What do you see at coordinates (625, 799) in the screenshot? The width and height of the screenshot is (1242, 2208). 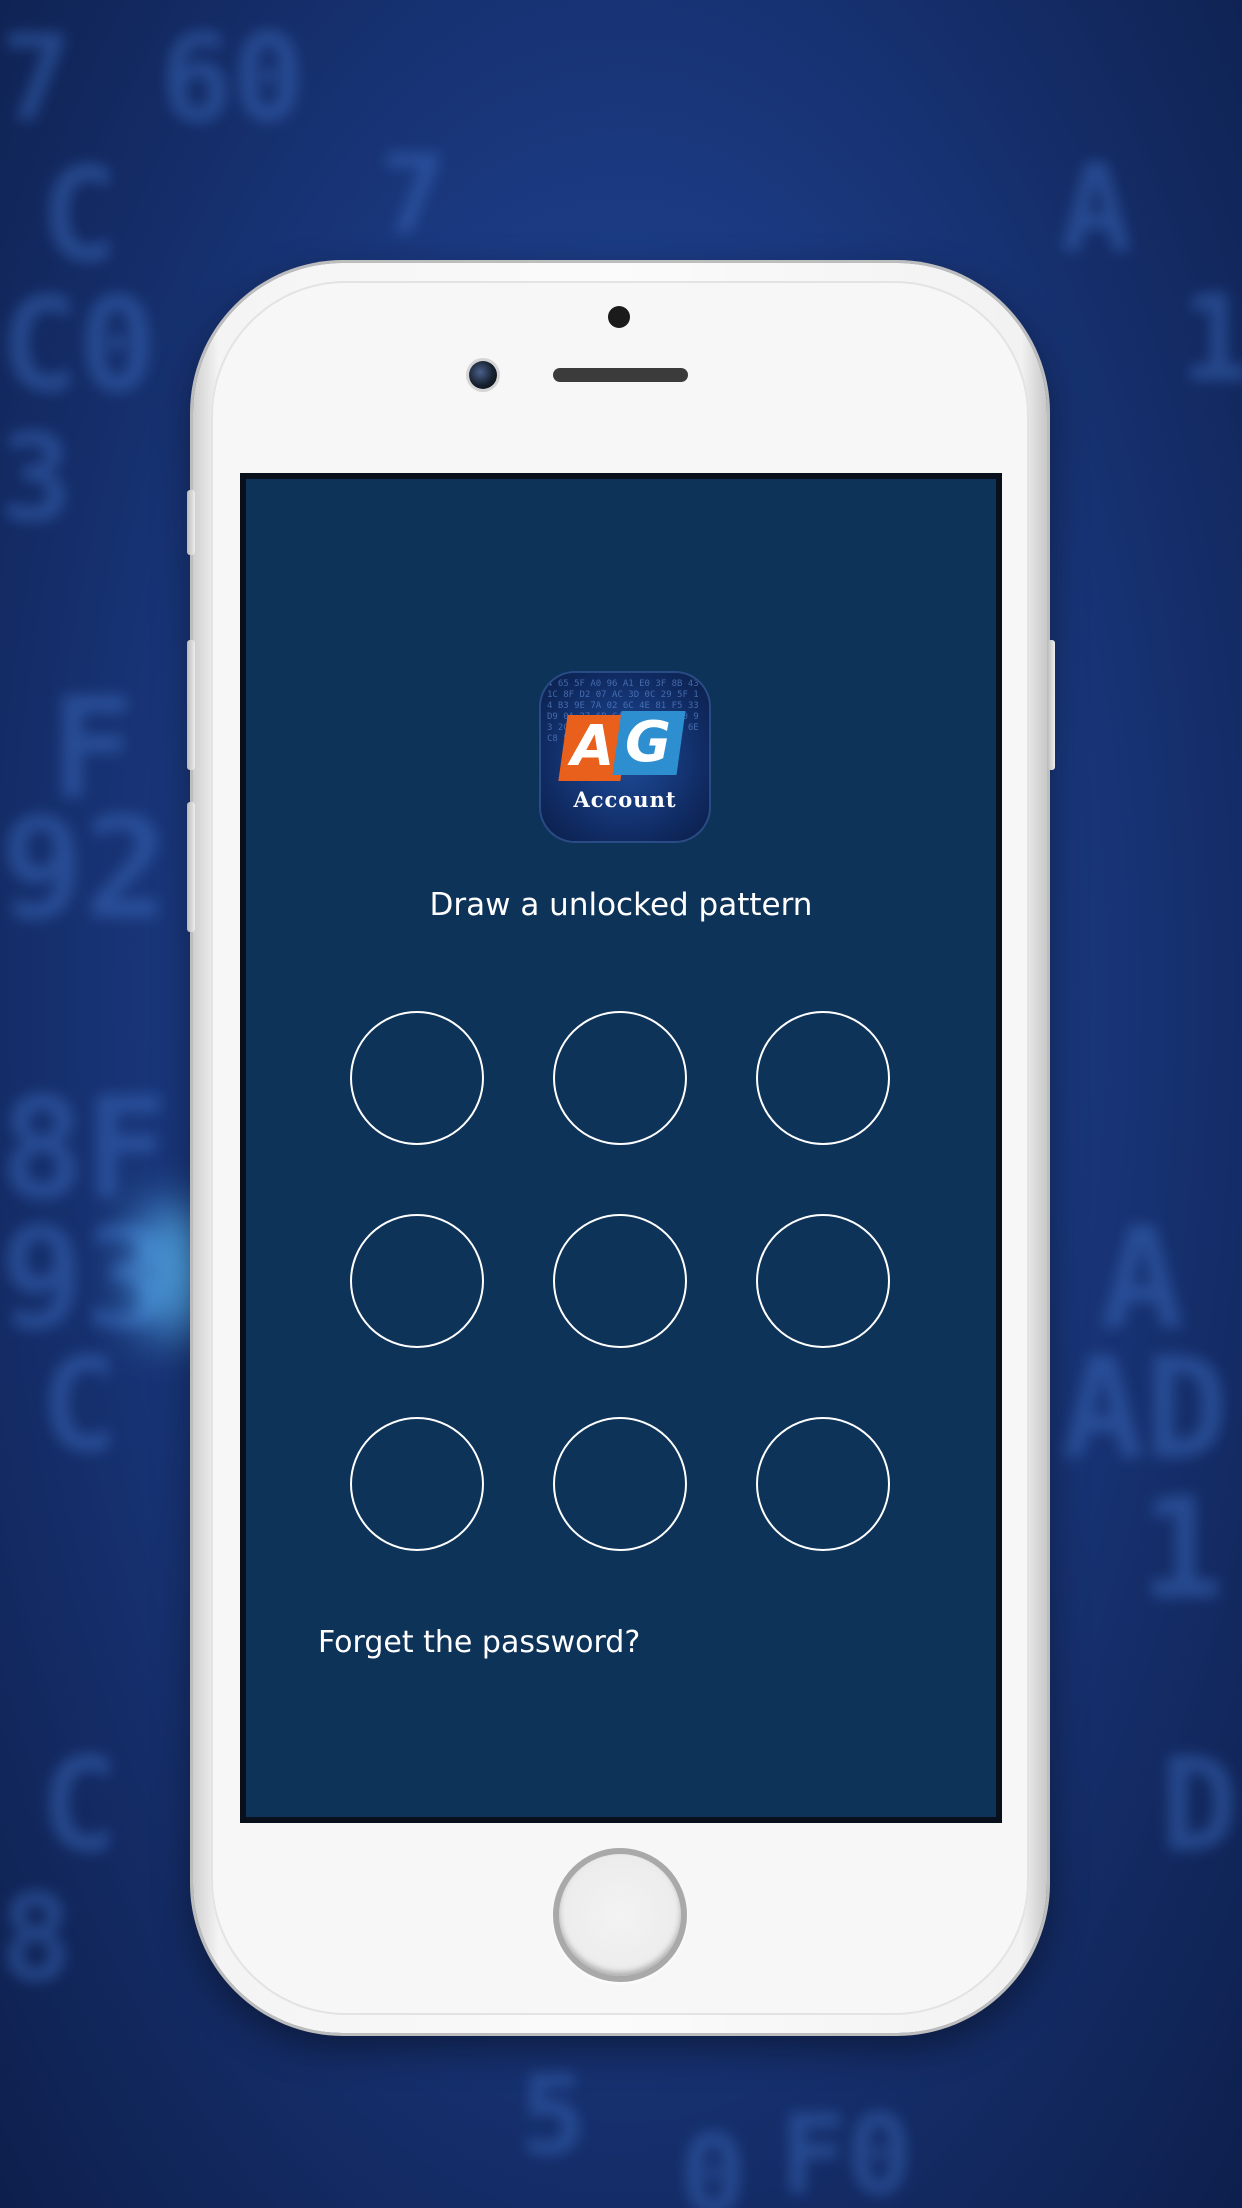 I see `logo-wordmark: Account` at bounding box center [625, 799].